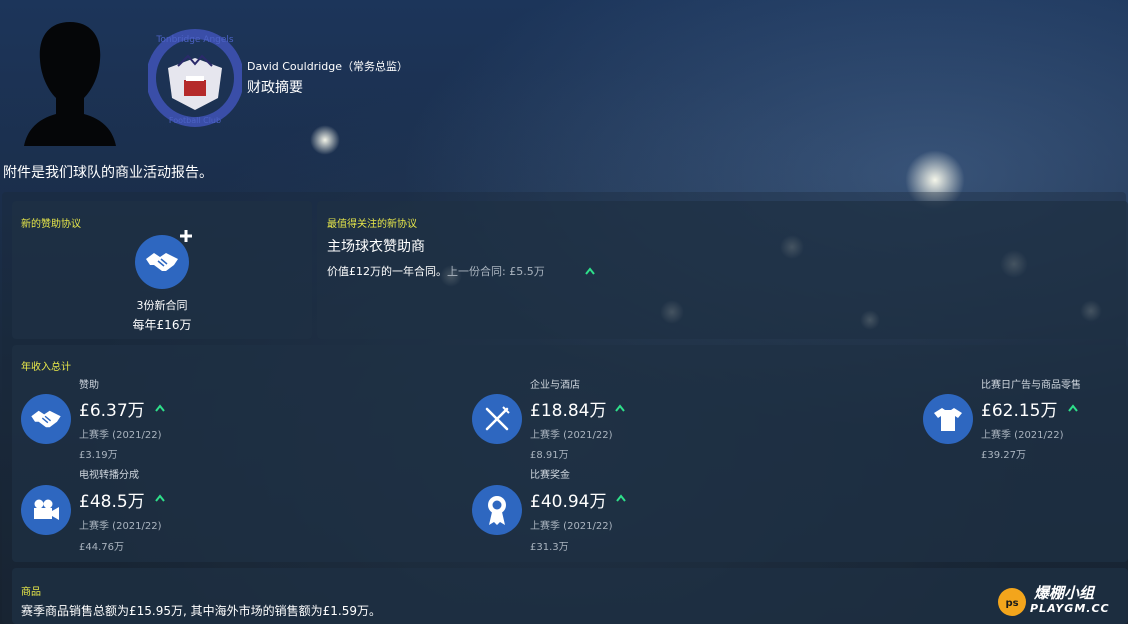  Describe the element at coordinates (31, 592) in the screenshot. I see `merchandise-label: 商品` at that location.